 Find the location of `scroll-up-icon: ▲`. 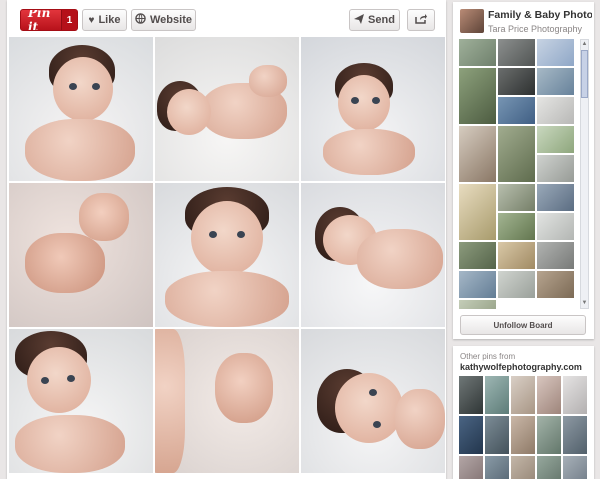

scroll-up-icon: ▲ is located at coordinates (584, 44).